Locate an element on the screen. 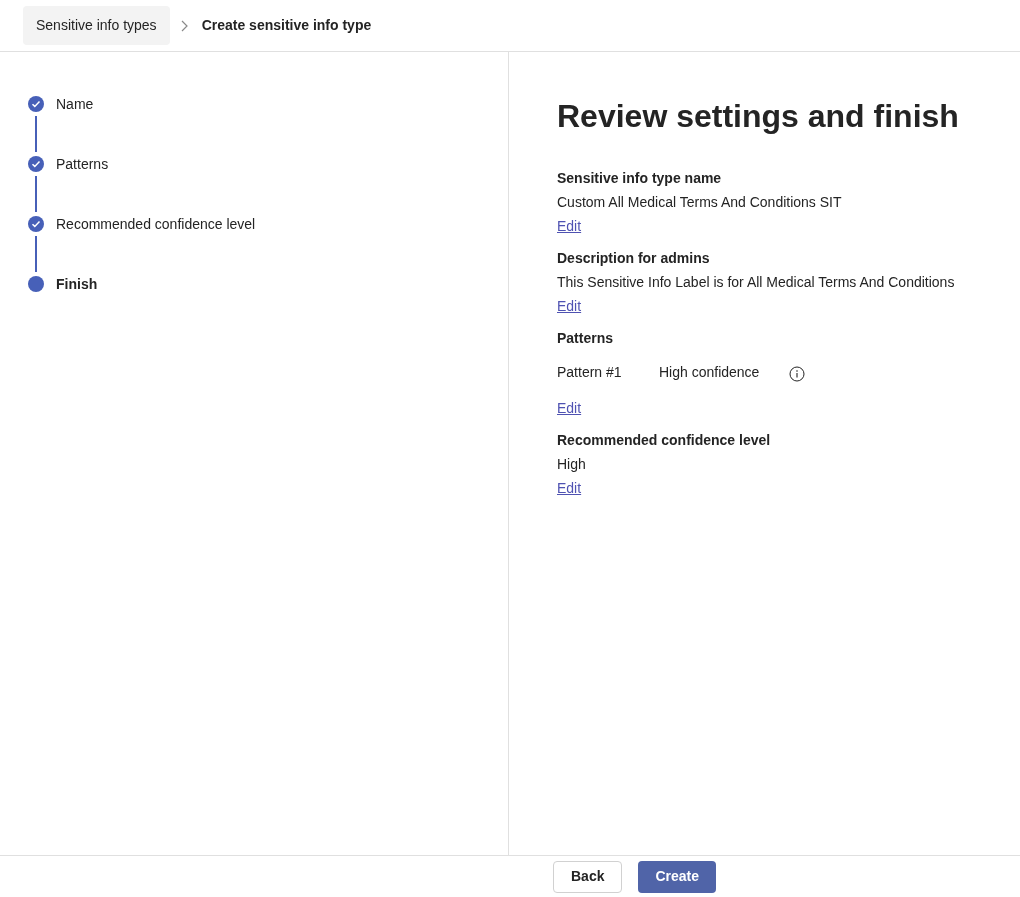 Image resolution: width=1020 pixels, height=897 pixels. section-heading: Description for admins is located at coordinates (634, 258).